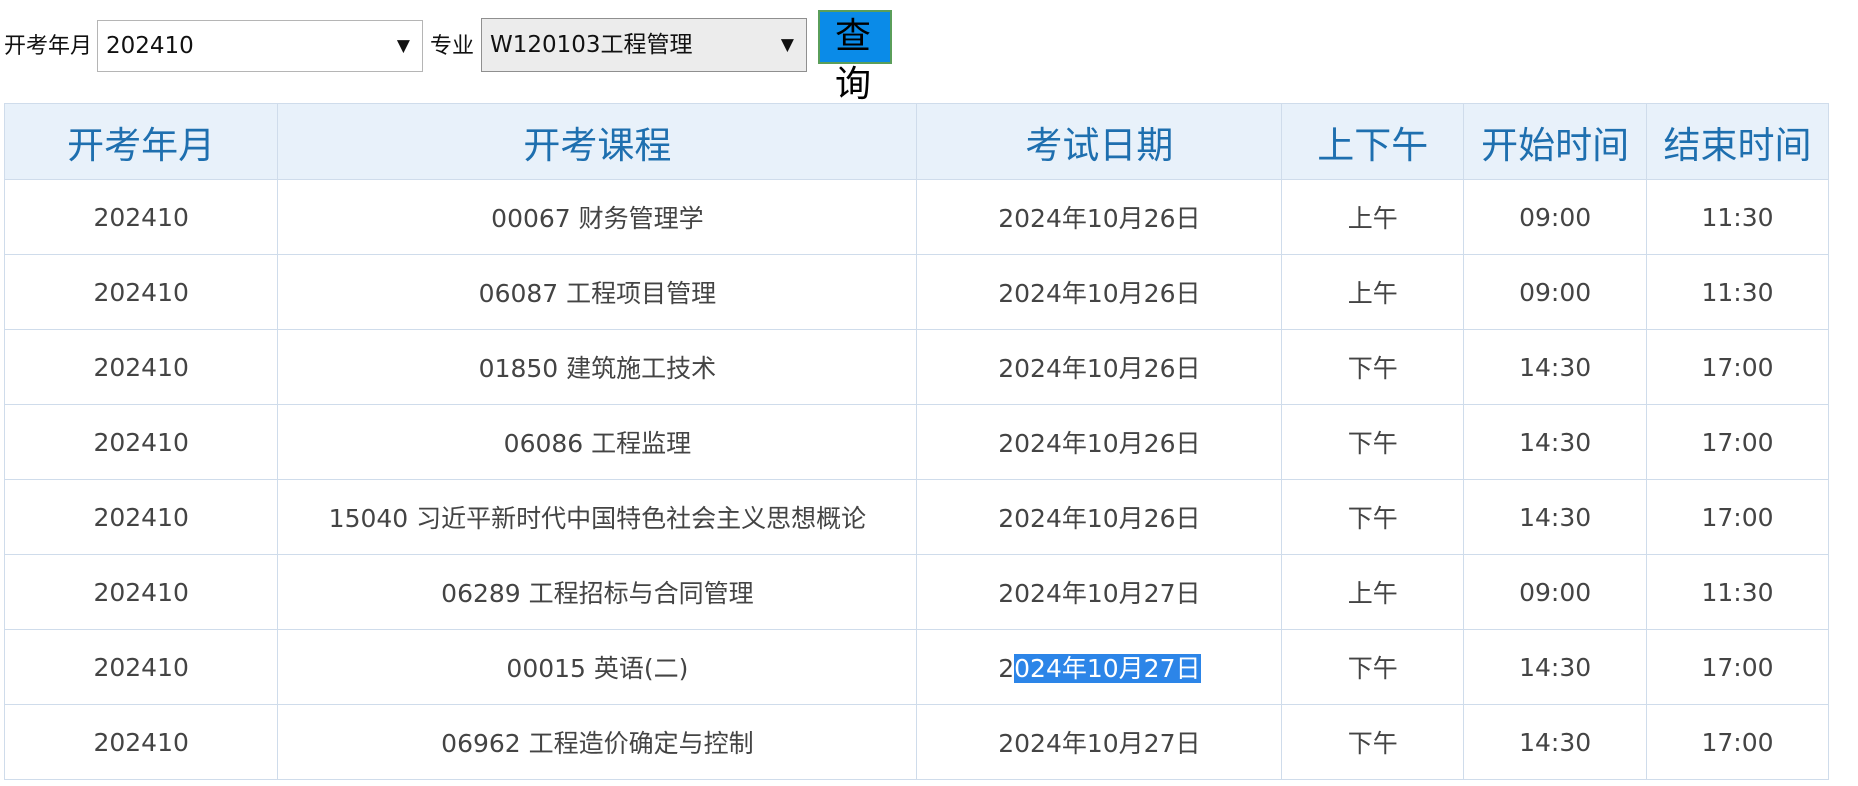 The image size is (1858, 786). Describe the element at coordinates (150, 46) in the screenshot. I see `exam-month-select-value: 202410` at that location.